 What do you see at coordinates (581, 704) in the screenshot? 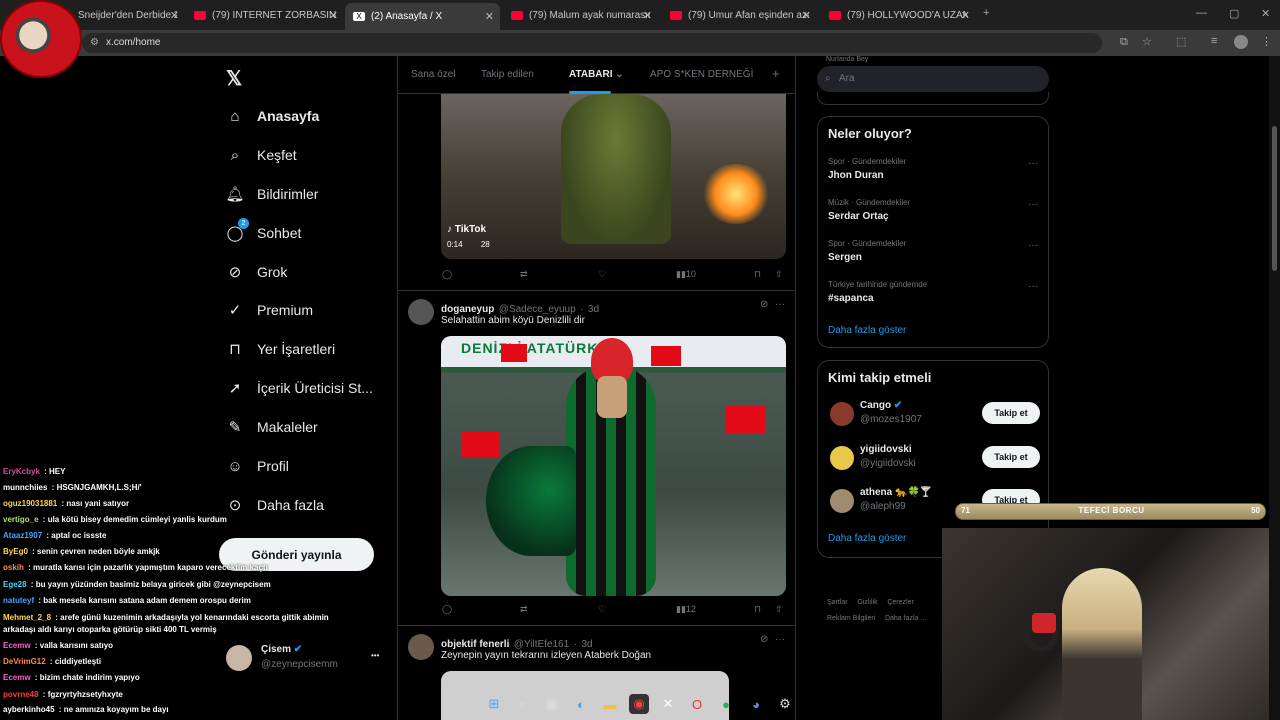
I see `edge-icon: ◐` at bounding box center [581, 704].